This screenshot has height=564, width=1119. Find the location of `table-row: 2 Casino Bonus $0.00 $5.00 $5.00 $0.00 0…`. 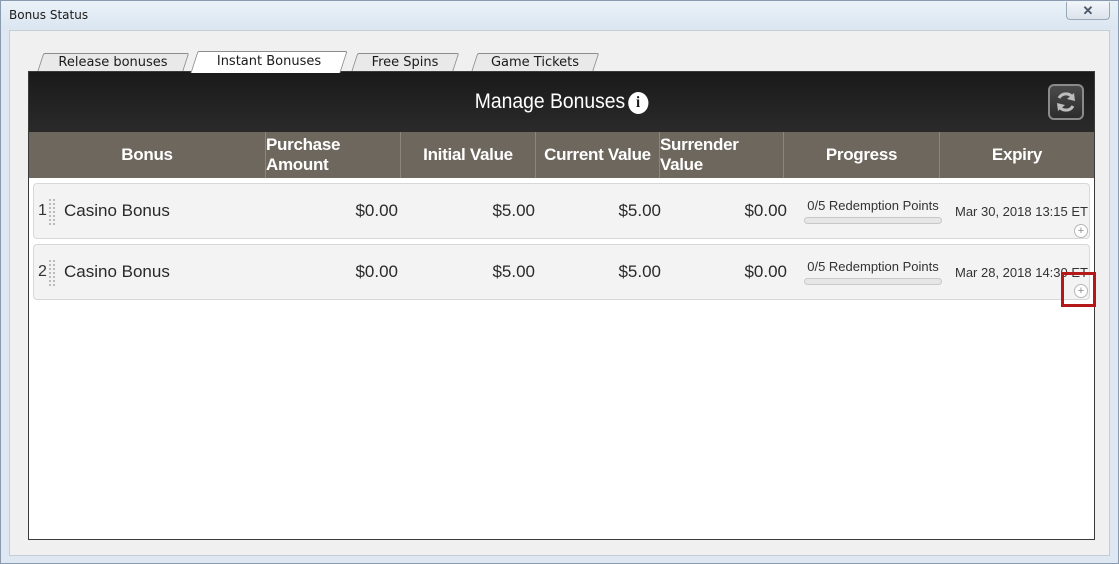

table-row: 2 Casino Bonus $0.00 $5.00 $5.00 $0.00 0… is located at coordinates (561, 272).